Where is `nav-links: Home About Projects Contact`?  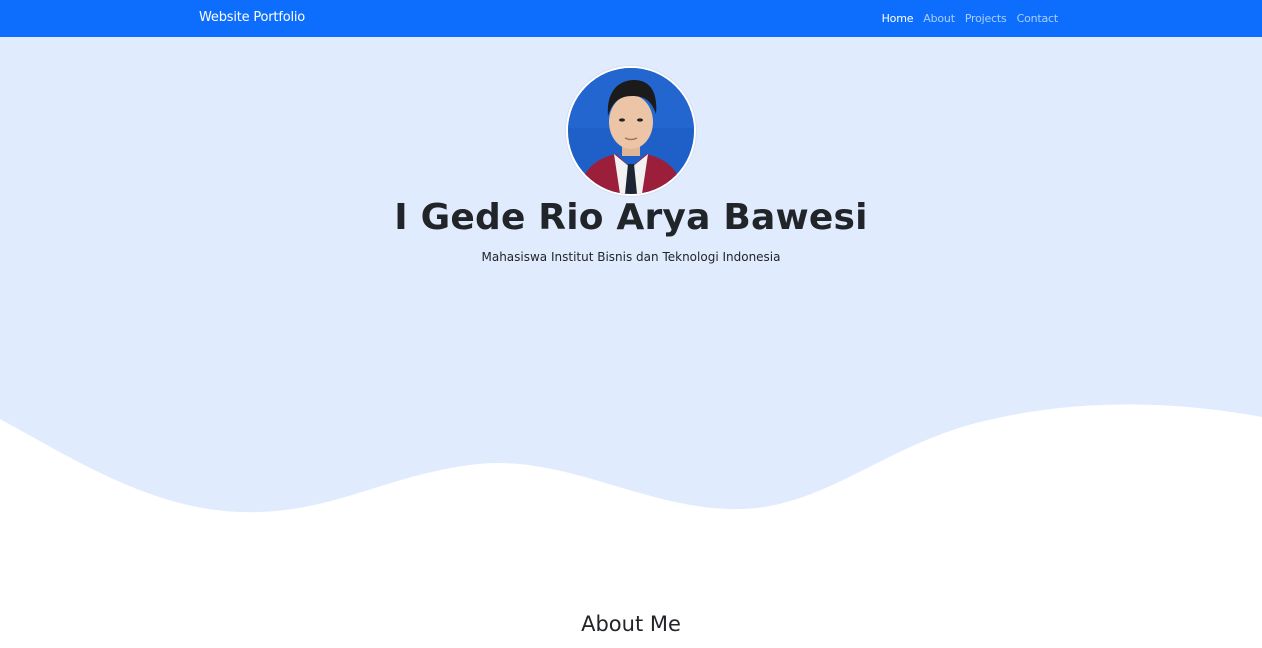
nav-links: Home About Projects Contact is located at coordinates (970, 18).